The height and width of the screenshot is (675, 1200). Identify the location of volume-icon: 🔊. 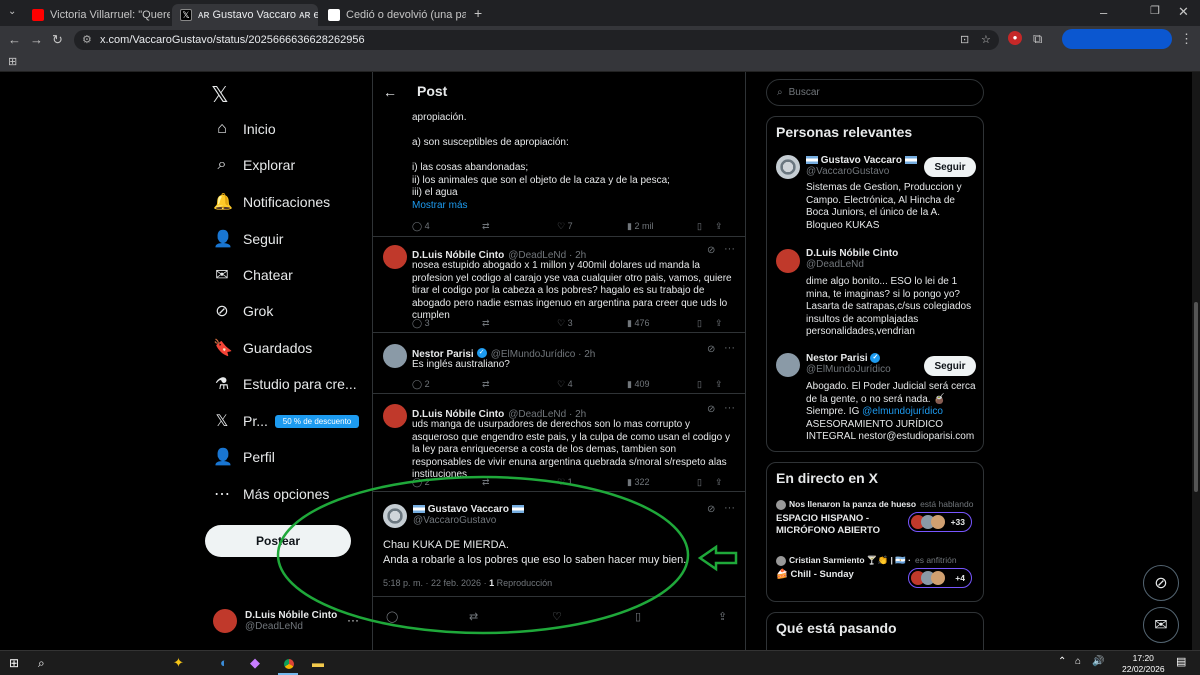
(1098, 662).